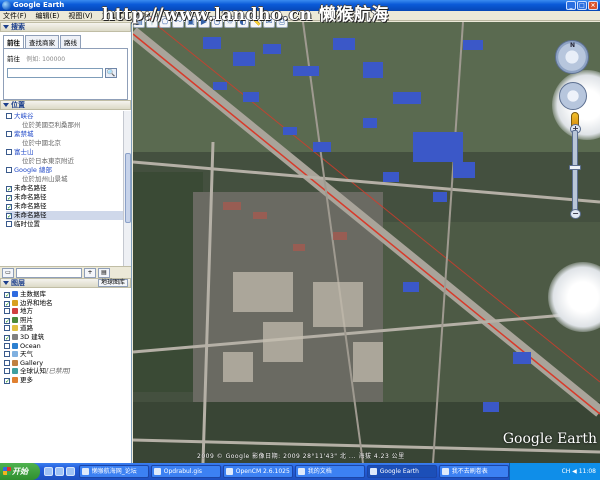 This screenshot has height=480, width=600. What do you see at coordinates (67, 311) in the screenshot?
I see `layer-item: 地方` at bounding box center [67, 311].